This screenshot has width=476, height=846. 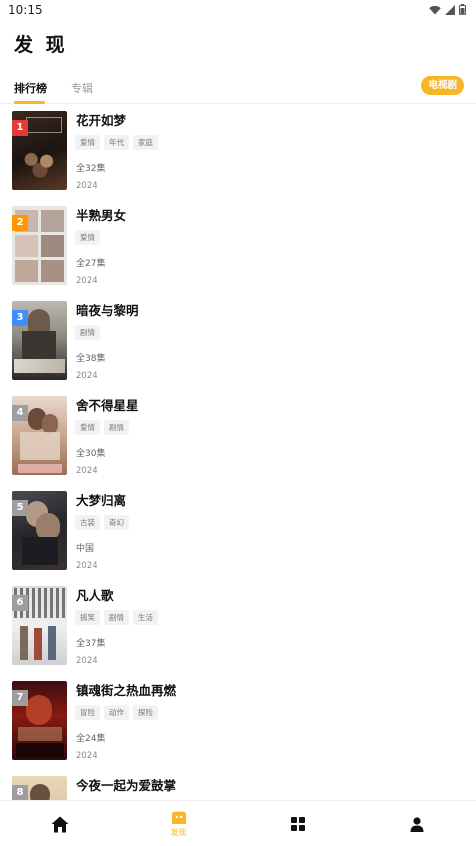 I want to click on tag: 动作, so click(x=116, y=712).